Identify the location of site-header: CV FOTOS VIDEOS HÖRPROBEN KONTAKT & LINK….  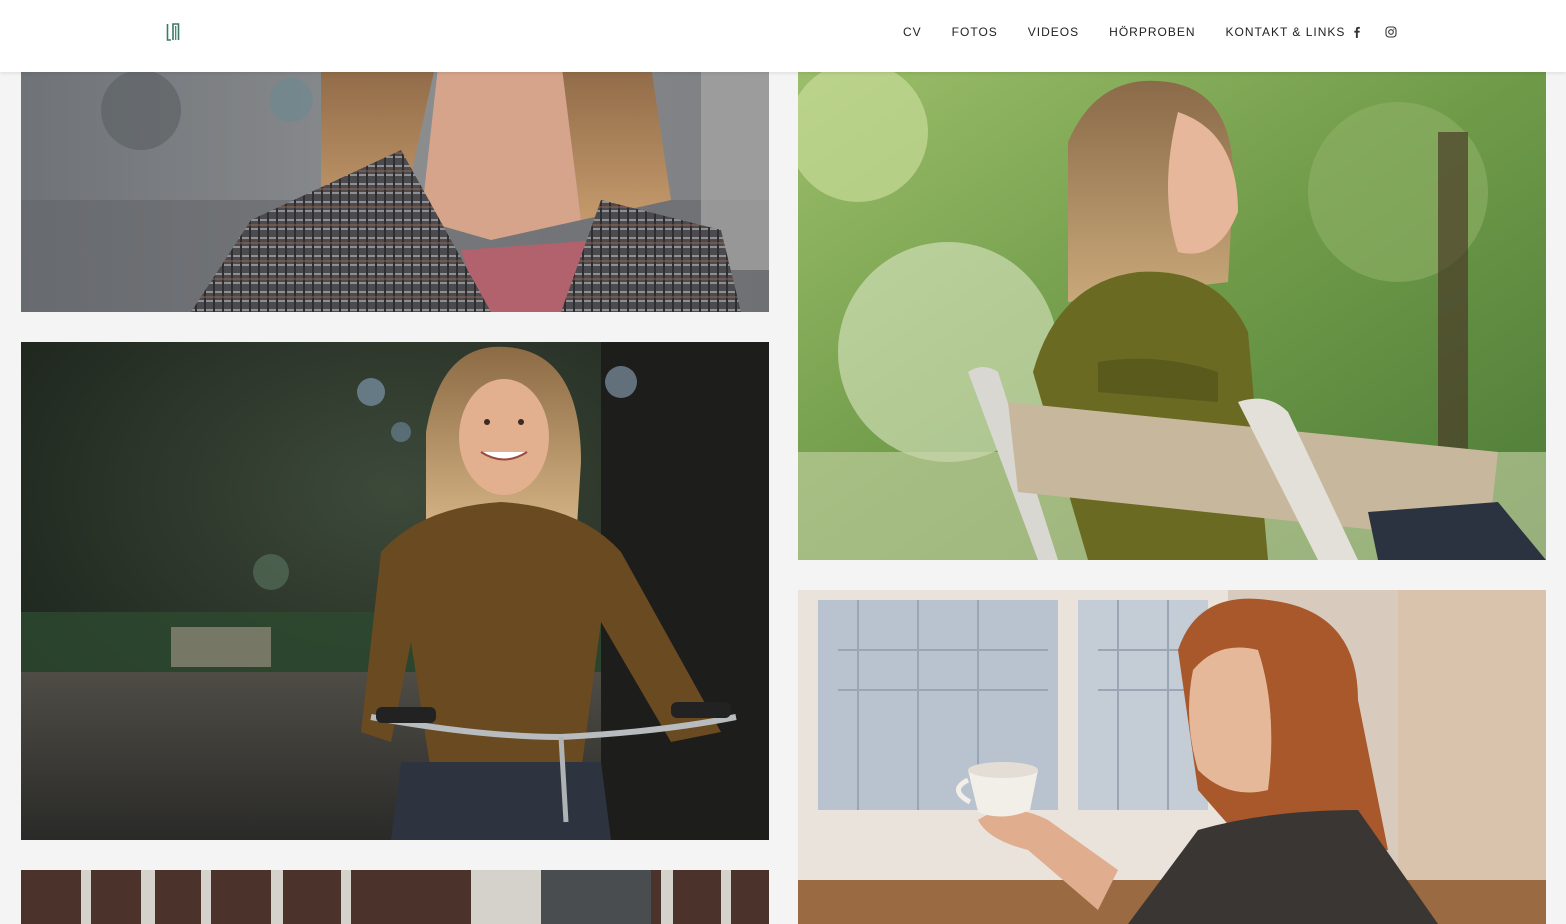
(783, 36).